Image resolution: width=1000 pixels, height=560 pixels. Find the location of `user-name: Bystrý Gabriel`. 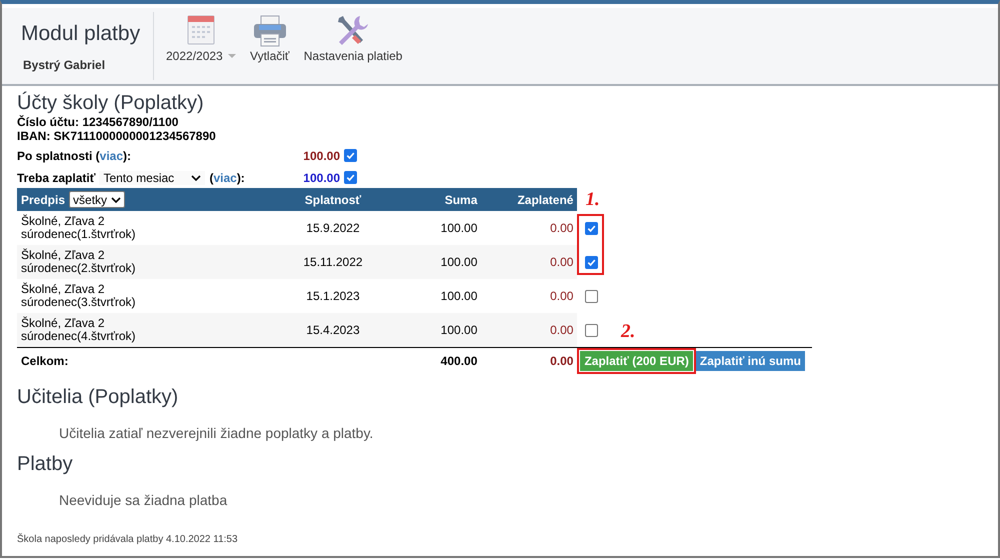

user-name: Bystrý Gabriel is located at coordinates (64, 65).